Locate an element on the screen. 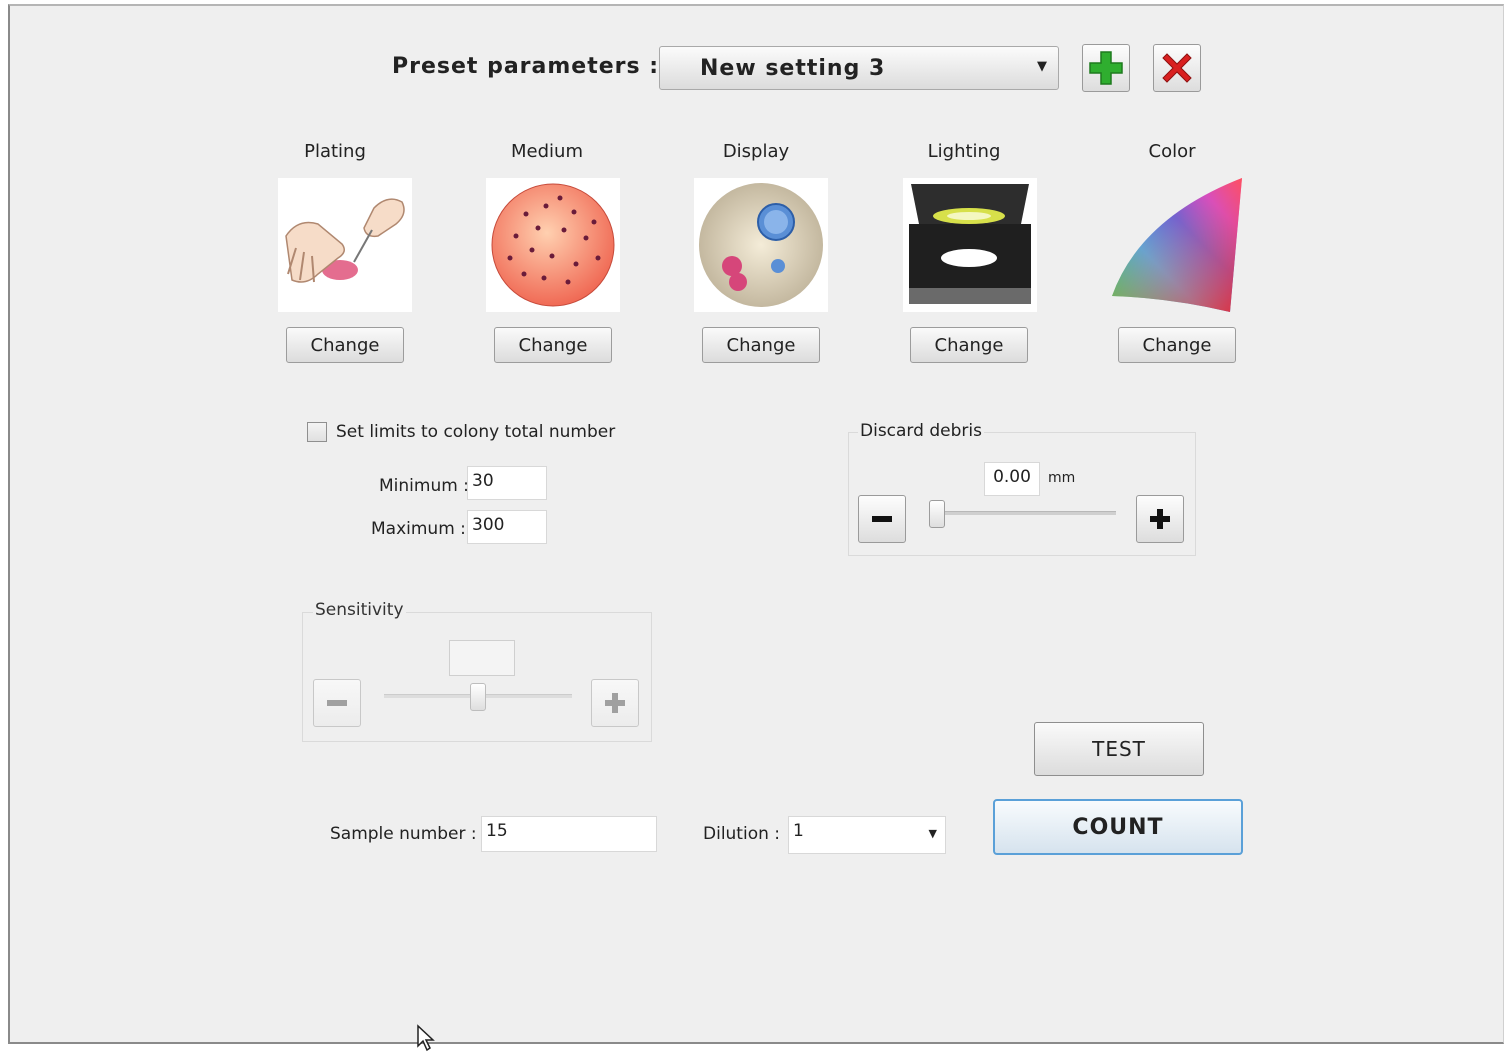 This screenshot has height=1052, width=1512. sensitivity-decrease-button is located at coordinates (337, 703).